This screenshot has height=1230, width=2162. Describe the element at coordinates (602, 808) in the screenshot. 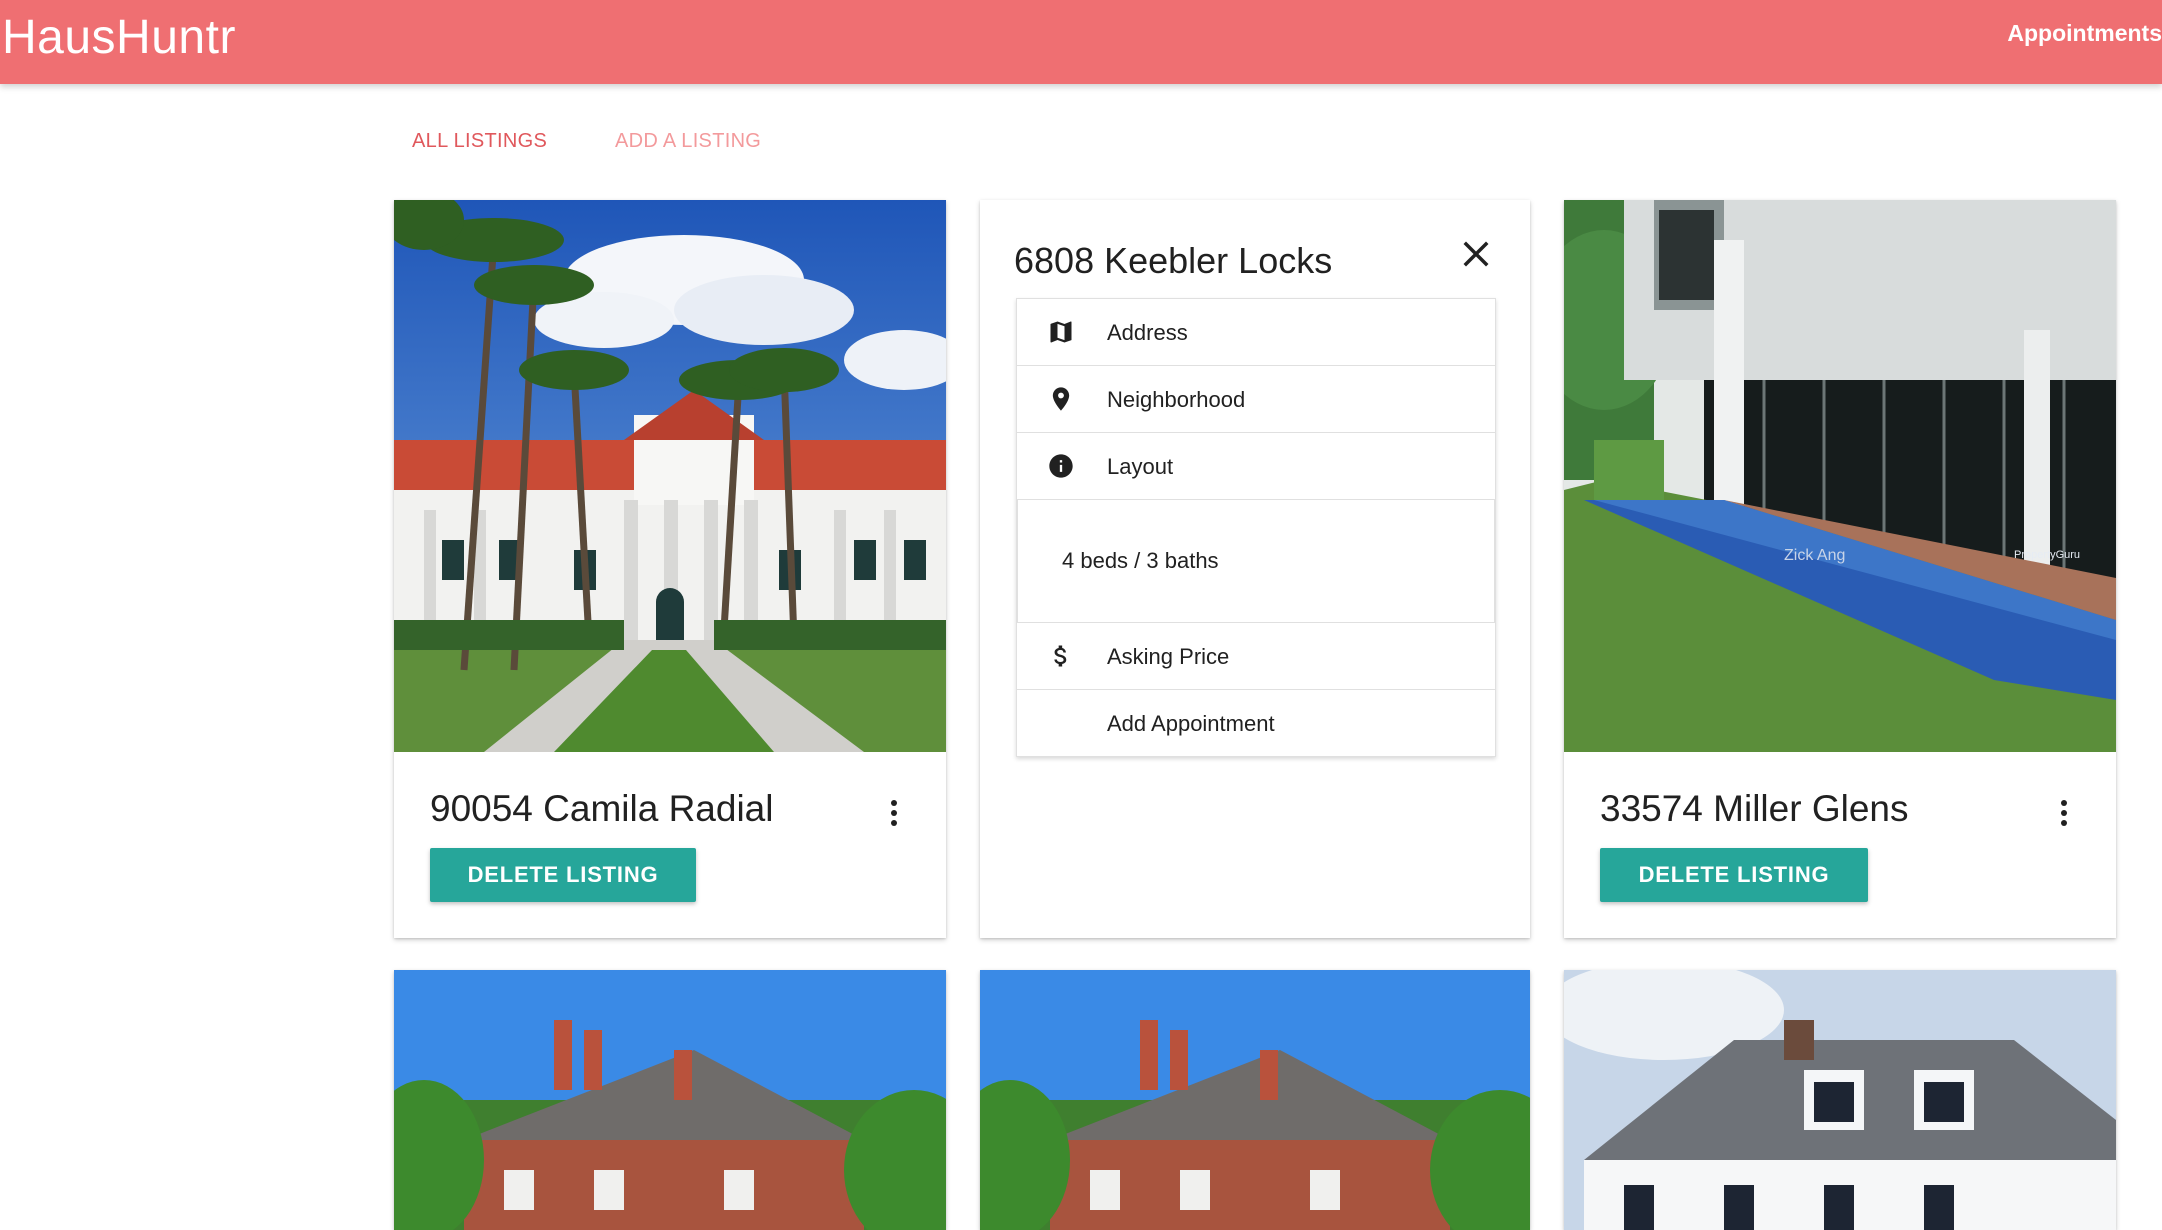

I see `listing-title: 90054 Camila Radial` at that location.